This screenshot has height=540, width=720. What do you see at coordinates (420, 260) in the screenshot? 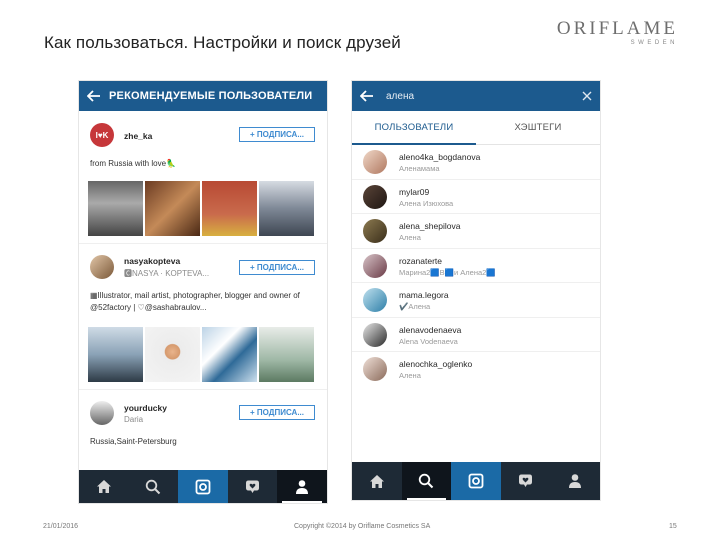
I see `result-username: rozanaterte` at bounding box center [420, 260].